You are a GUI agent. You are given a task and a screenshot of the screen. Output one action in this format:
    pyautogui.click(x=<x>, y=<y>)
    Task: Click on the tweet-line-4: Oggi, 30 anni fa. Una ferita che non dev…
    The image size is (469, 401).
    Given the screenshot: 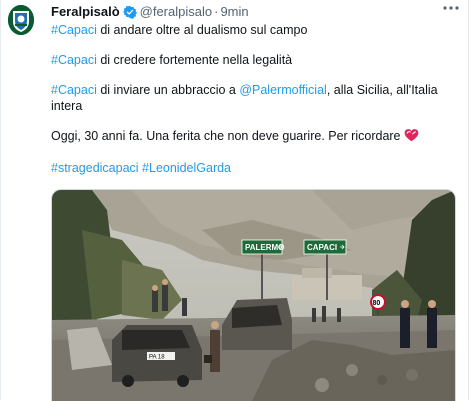 What is the action you would take?
    pyautogui.click(x=251, y=137)
    